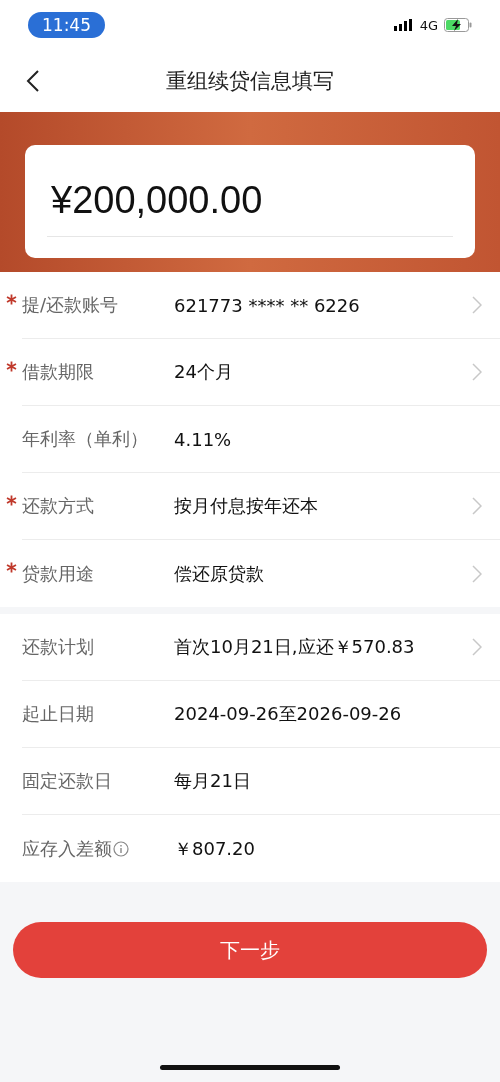  I want to click on field-value: ￥807.20, so click(215, 848).